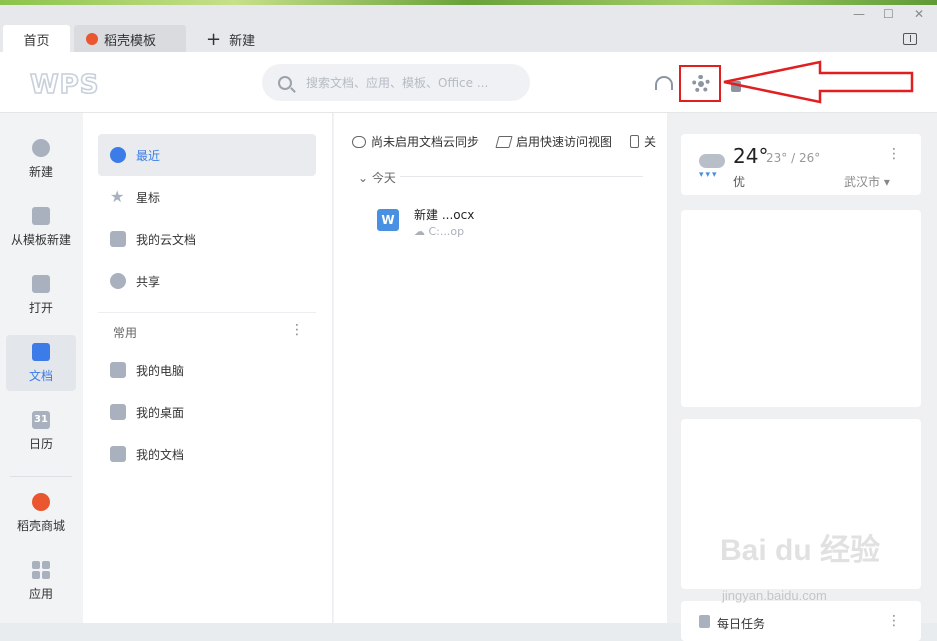 Image resolution: width=937 pixels, height=641 pixels. Describe the element at coordinates (41, 513) in the screenshot. I see `nav-docer-store: 稻壳商城` at that location.